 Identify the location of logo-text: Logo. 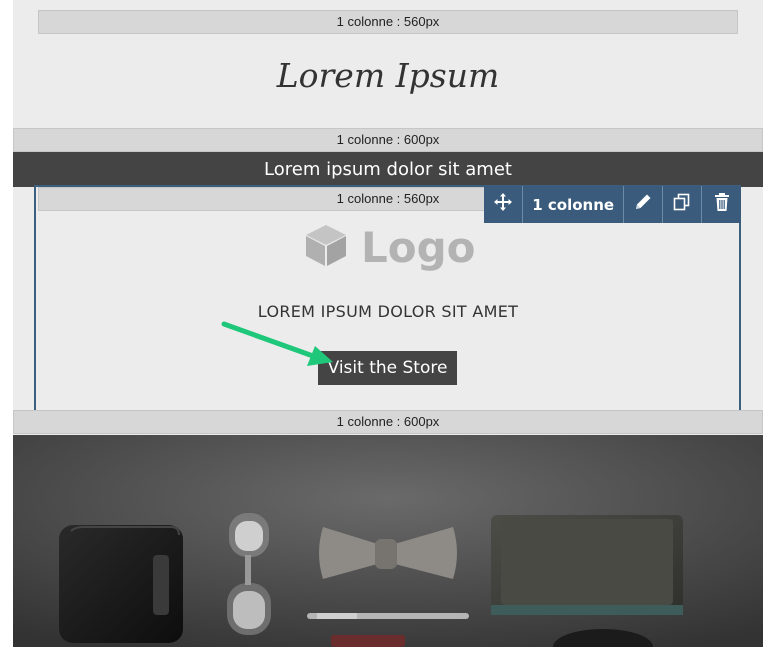
(418, 247).